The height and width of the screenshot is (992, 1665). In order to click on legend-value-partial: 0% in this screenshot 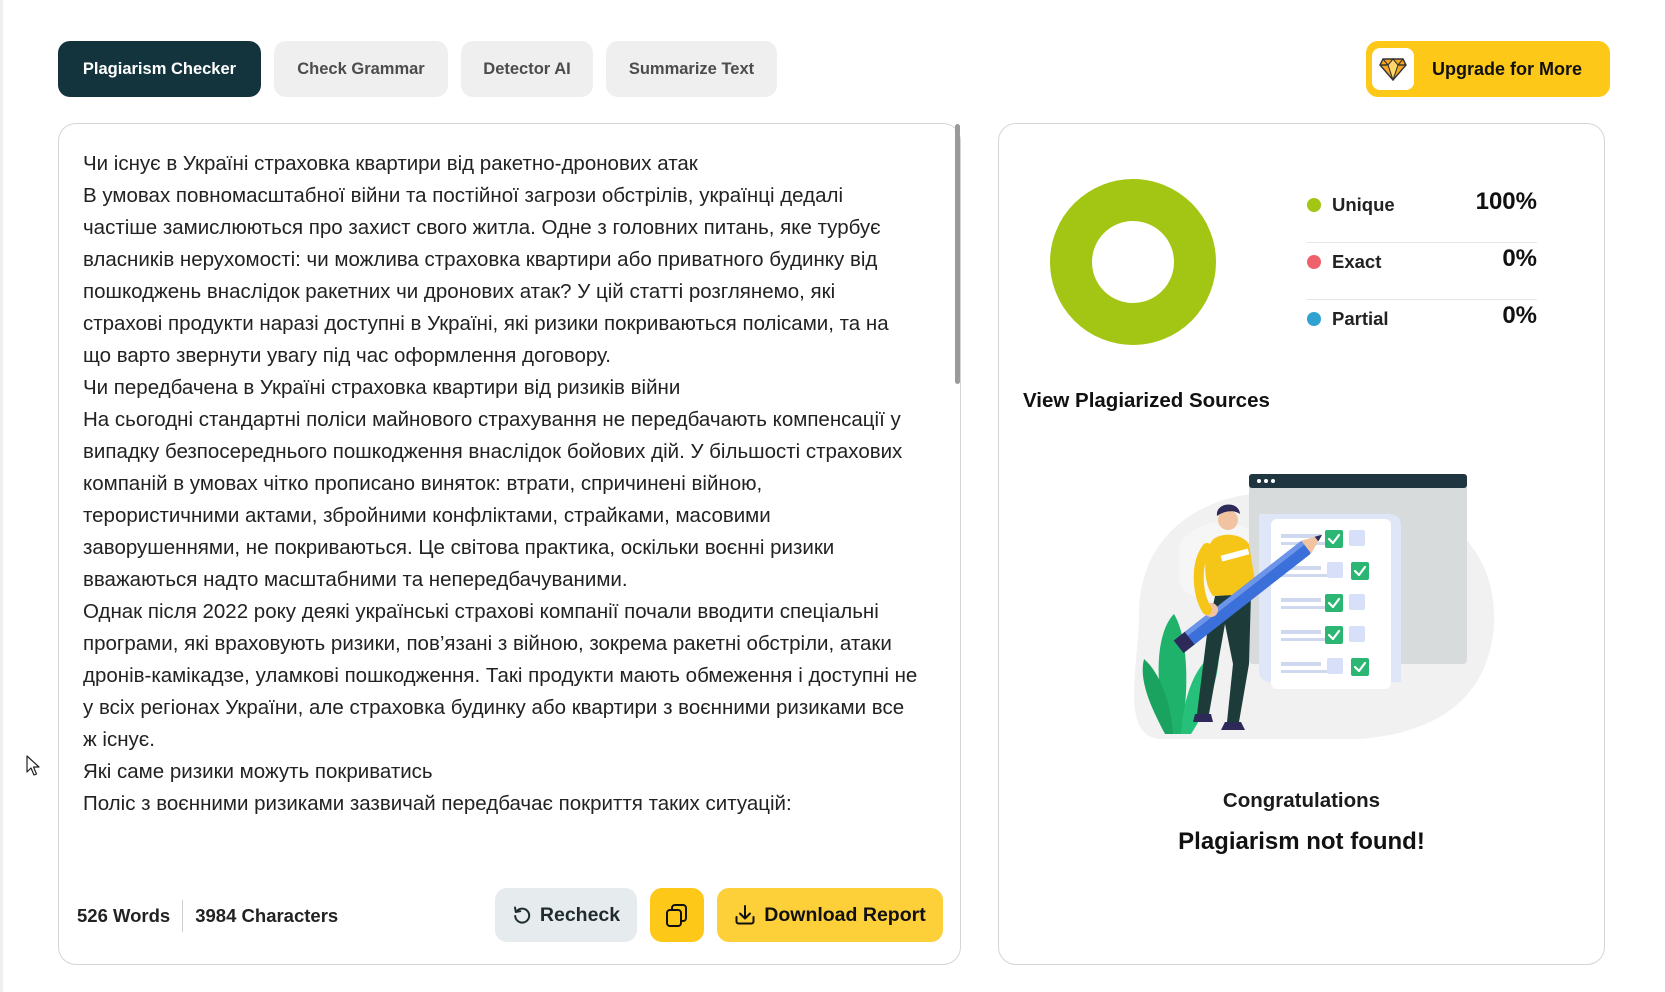, I will do `click(1519, 315)`.